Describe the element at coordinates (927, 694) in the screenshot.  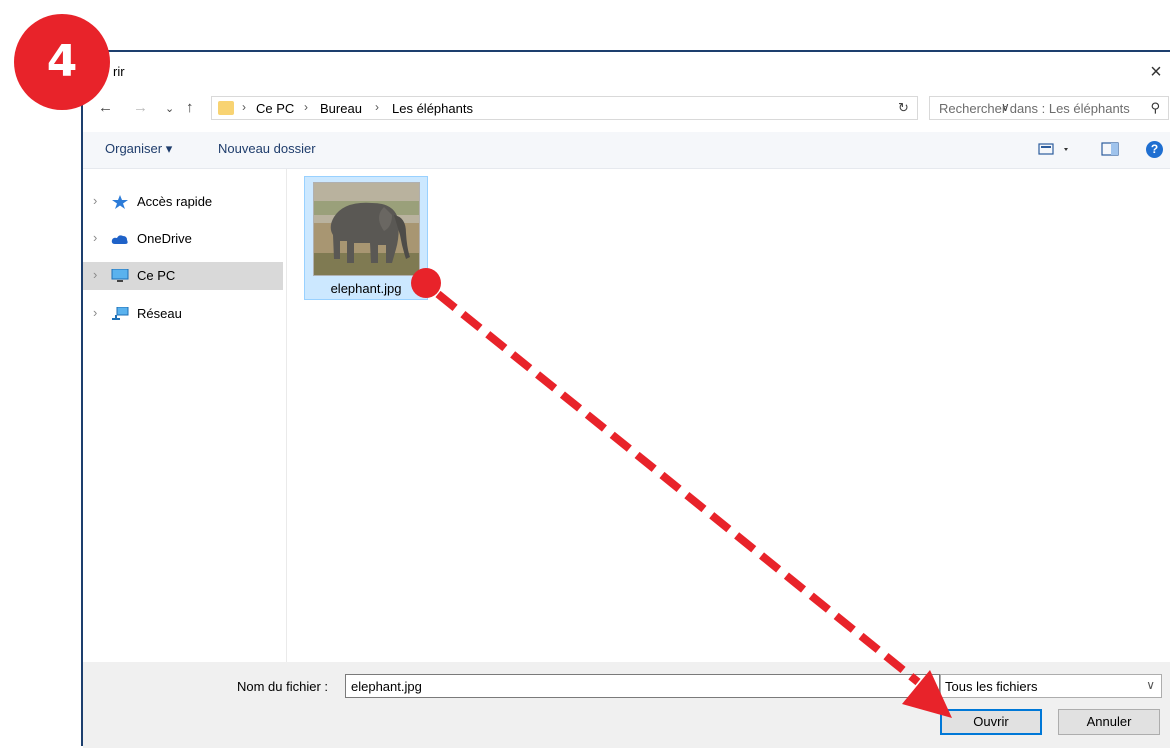
I see `arrow-head-icon` at that location.